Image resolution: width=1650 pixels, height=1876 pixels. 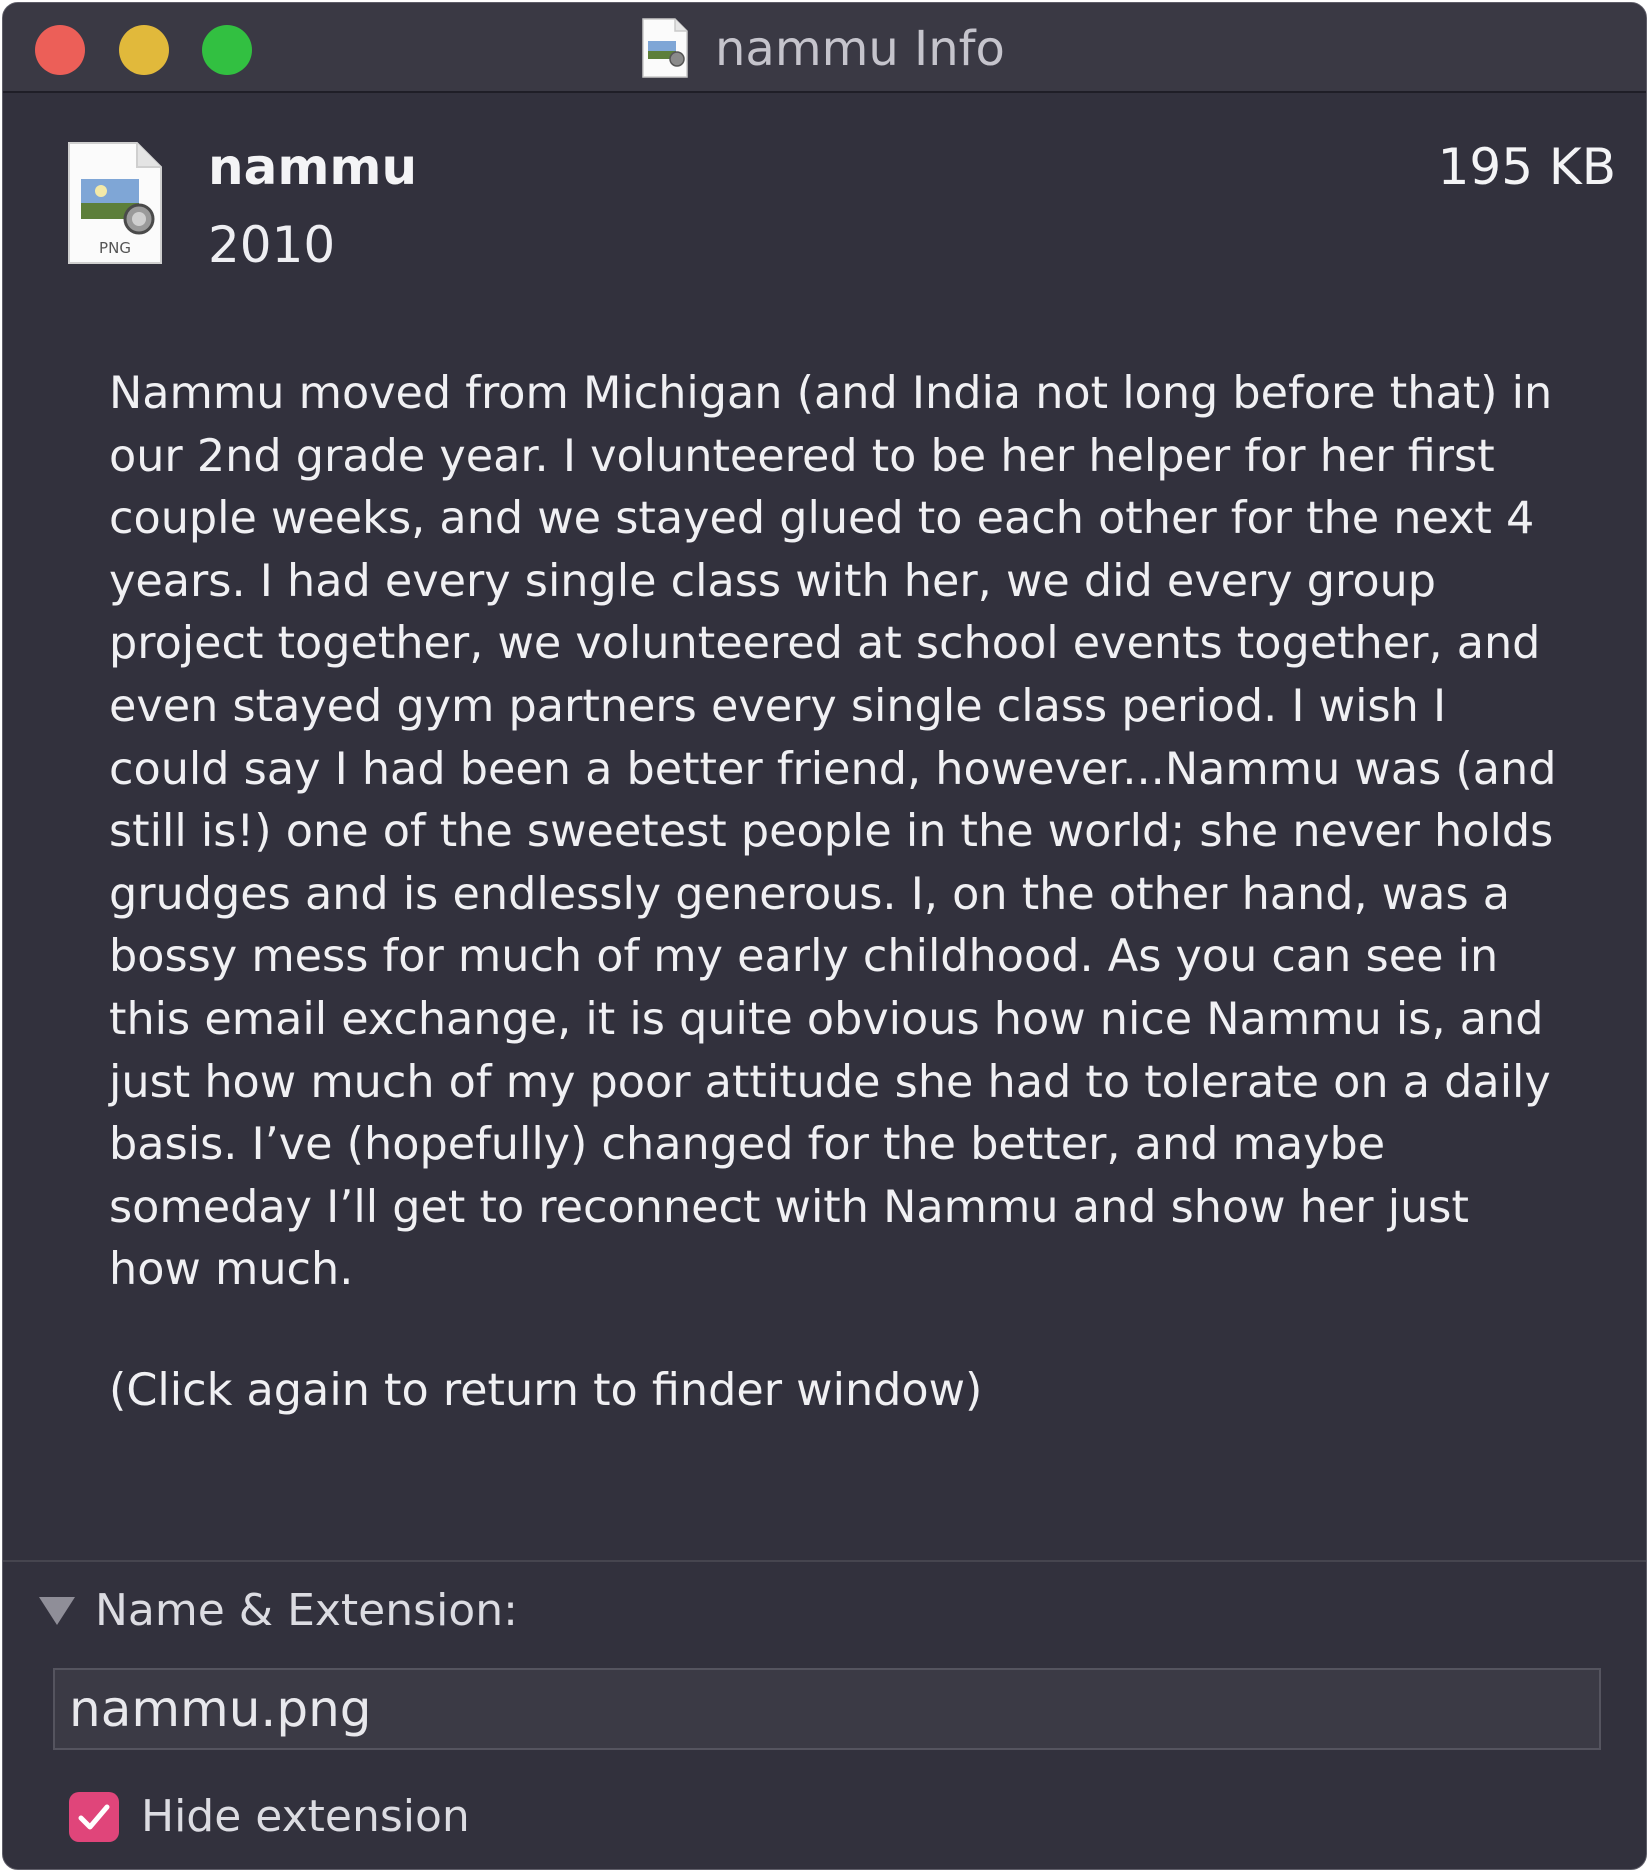 What do you see at coordinates (306, 1610) in the screenshot?
I see `name-extension-label: Name & Extension:` at bounding box center [306, 1610].